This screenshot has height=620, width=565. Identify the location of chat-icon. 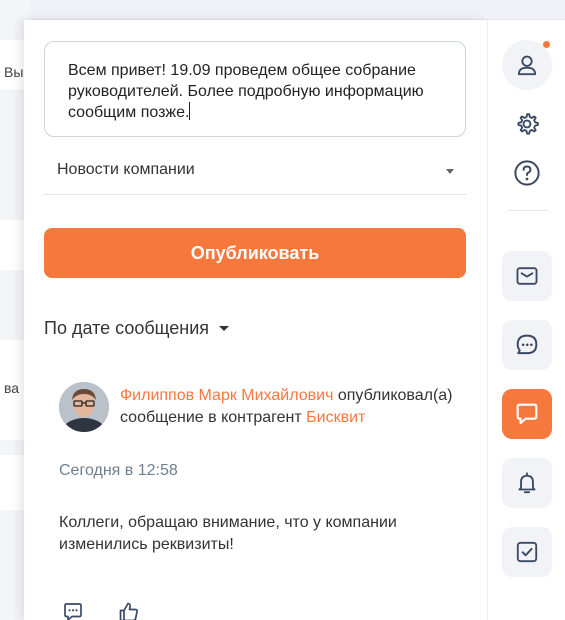
(527, 344).